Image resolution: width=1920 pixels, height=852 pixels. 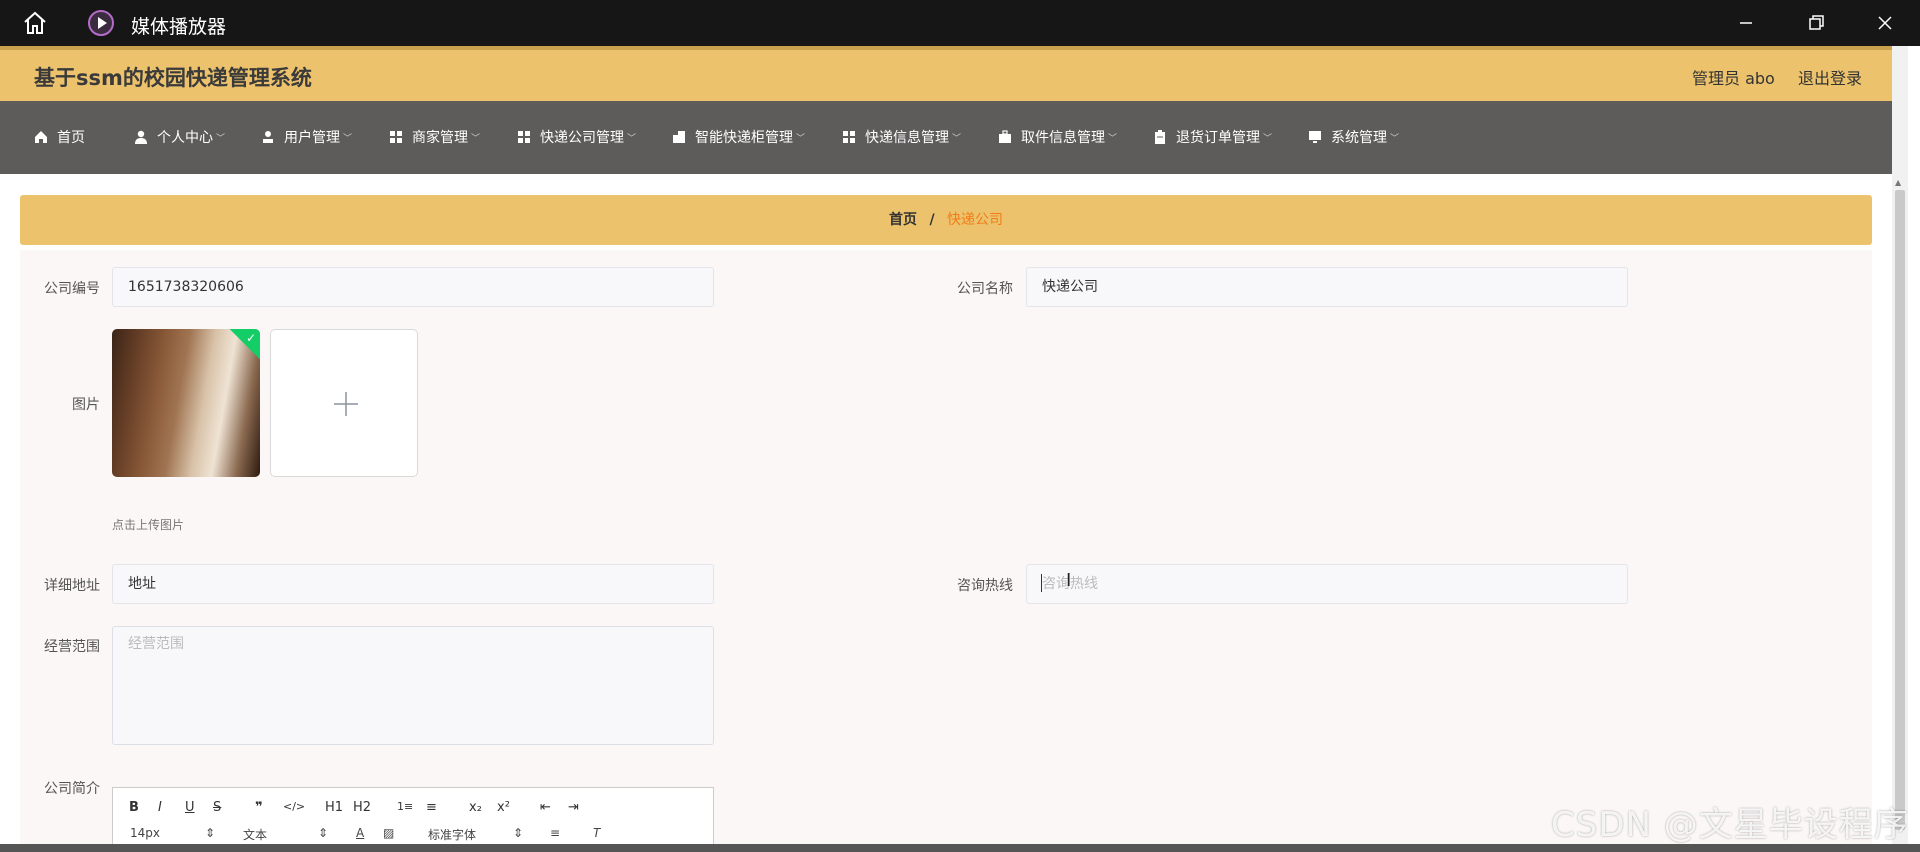 What do you see at coordinates (388, 833) in the screenshot?
I see `background-color-icon: ▨` at bounding box center [388, 833].